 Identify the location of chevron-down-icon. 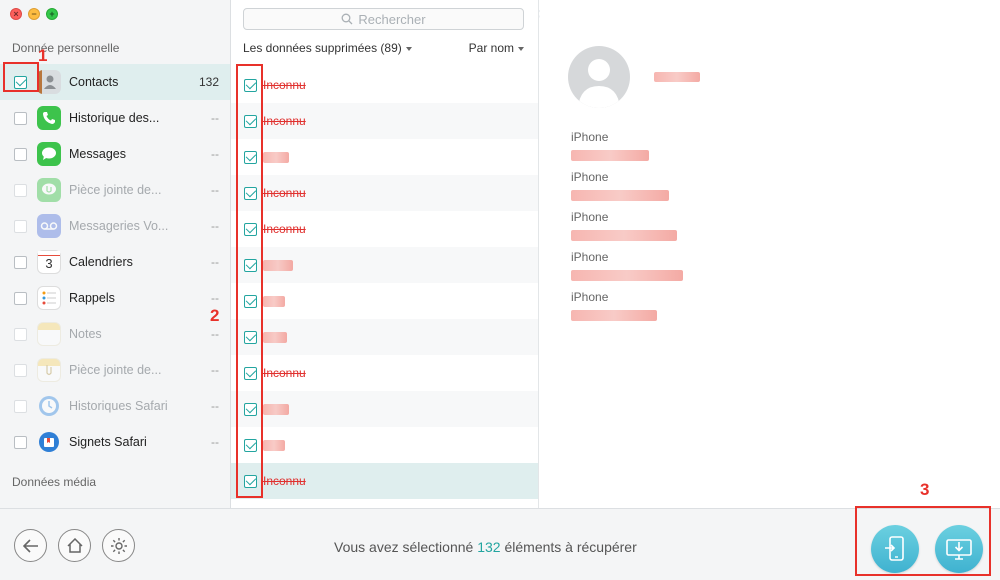
(521, 48).